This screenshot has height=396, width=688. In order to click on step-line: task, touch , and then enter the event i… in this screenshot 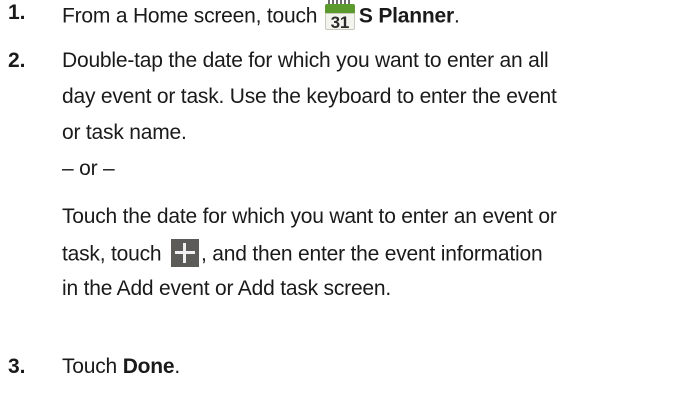, I will do `click(302, 254)`.